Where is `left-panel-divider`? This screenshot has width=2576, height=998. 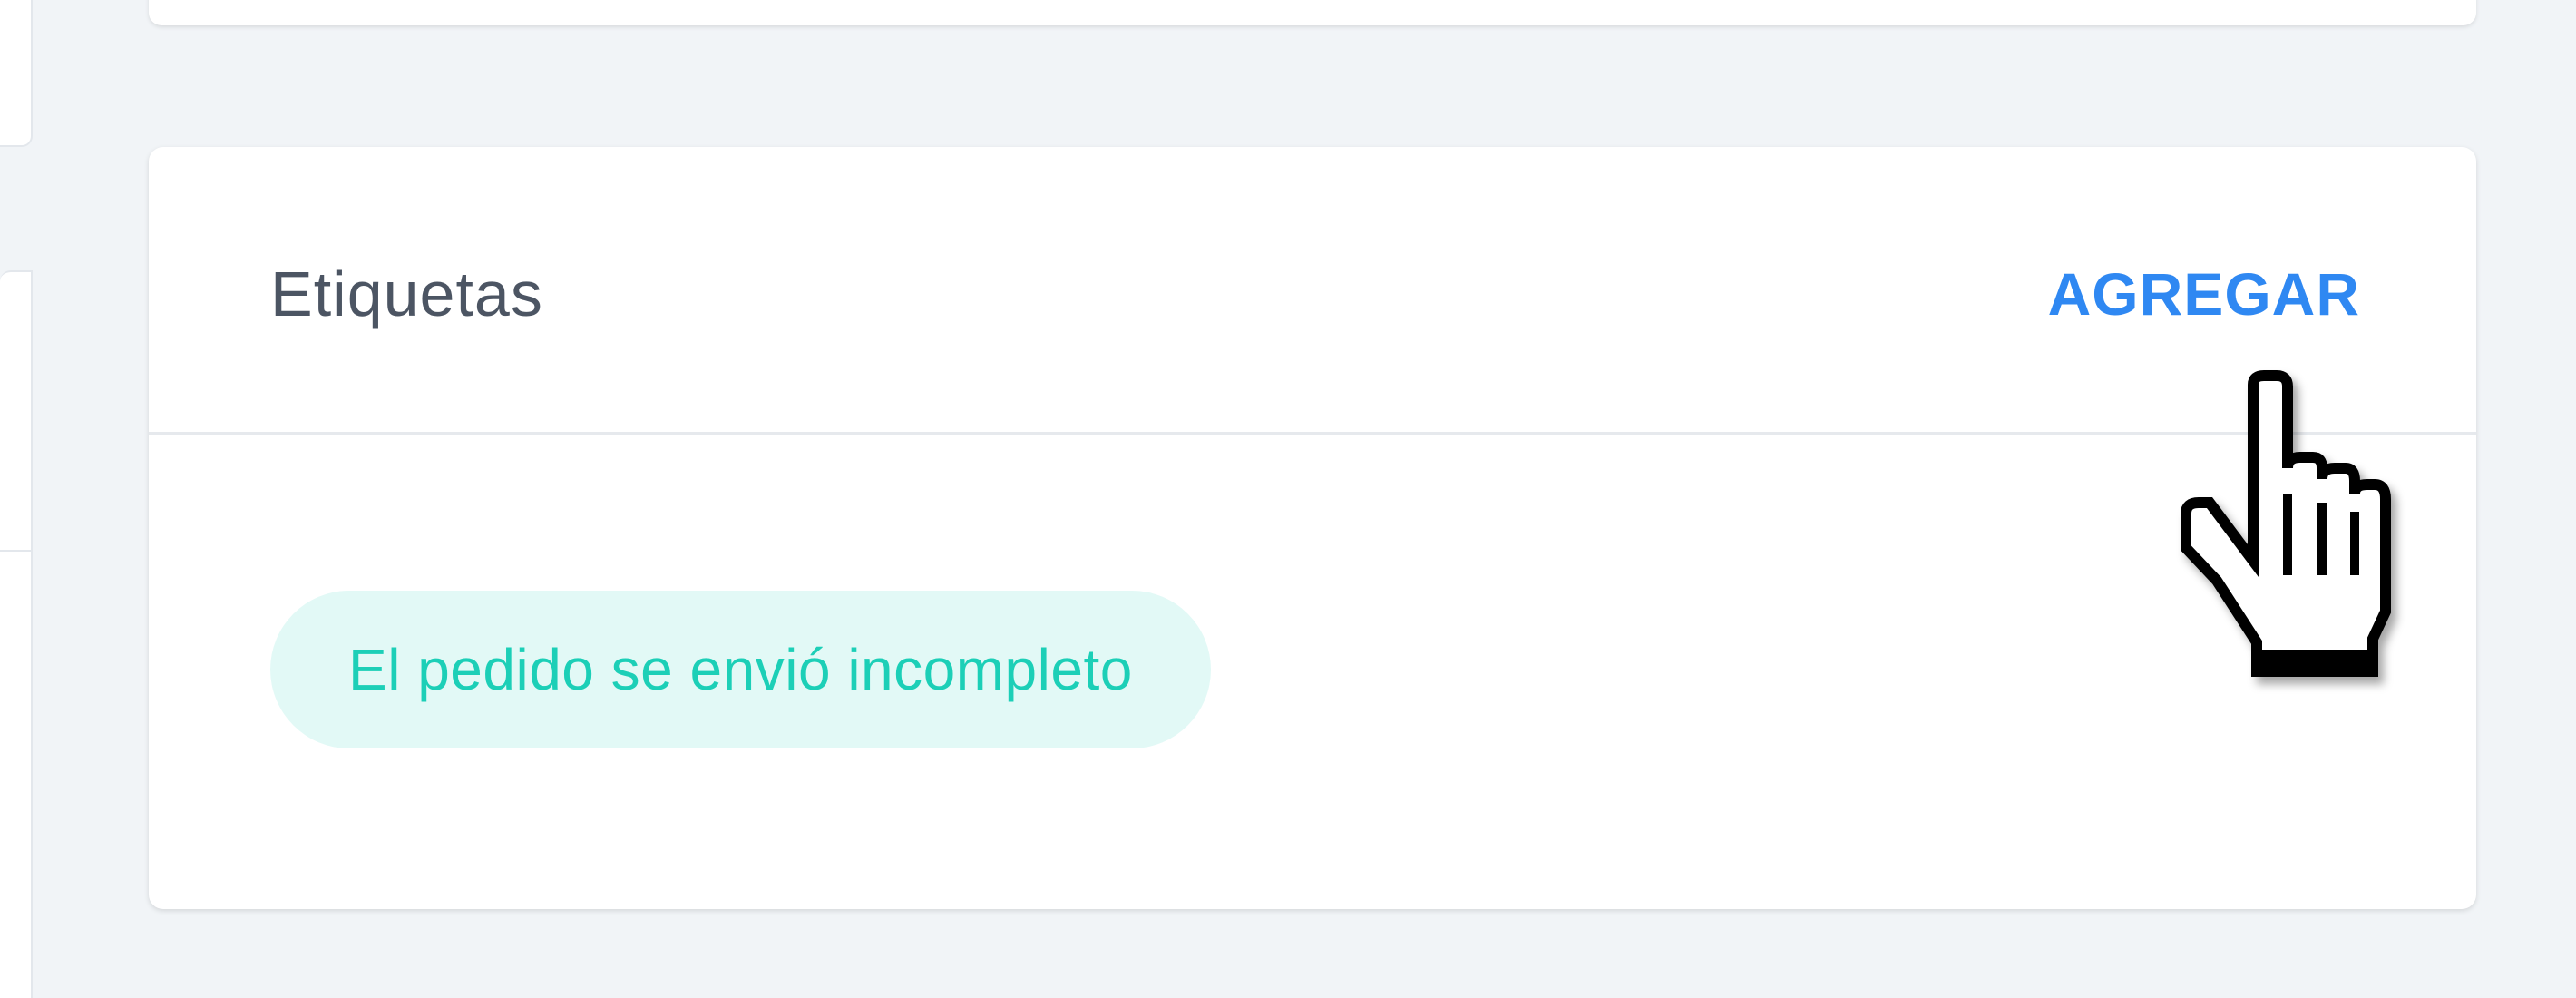 left-panel-divider is located at coordinates (15, 551).